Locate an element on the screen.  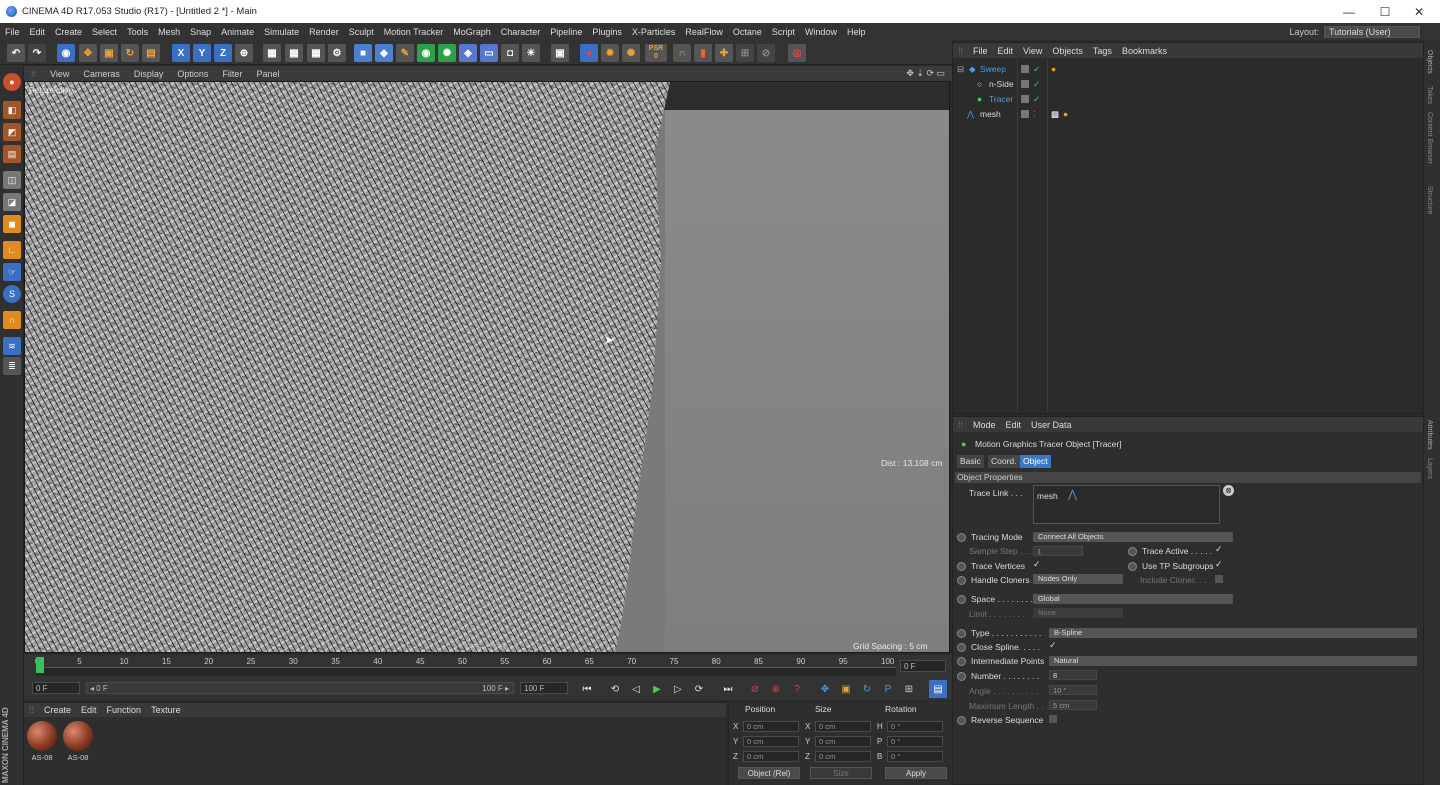
solo-icon: S is located at coordinates (12, 294).